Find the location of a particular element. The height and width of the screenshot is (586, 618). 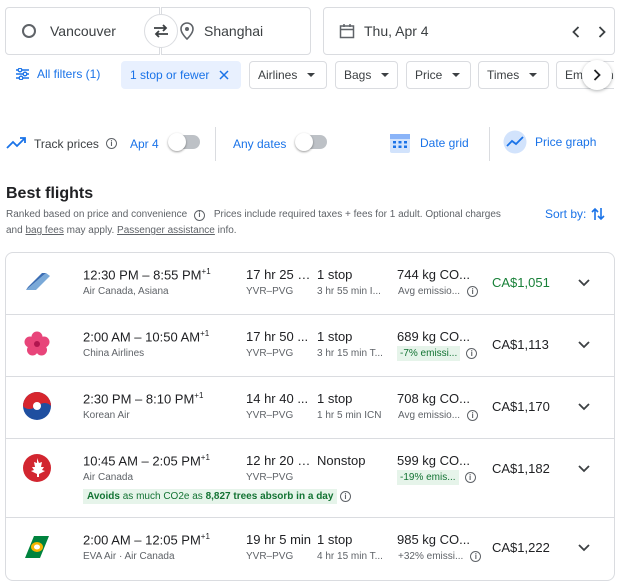

bags-filter-chip: Bags is located at coordinates (366, 75).